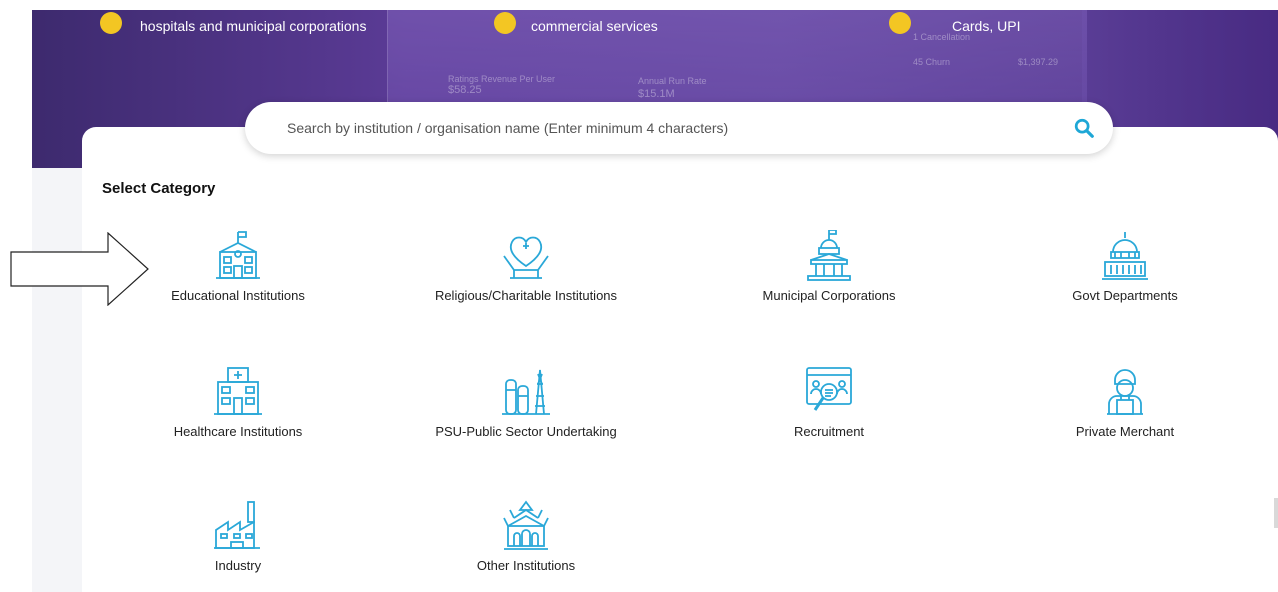  I want to click on recruitment-icon, so click(829, 389).